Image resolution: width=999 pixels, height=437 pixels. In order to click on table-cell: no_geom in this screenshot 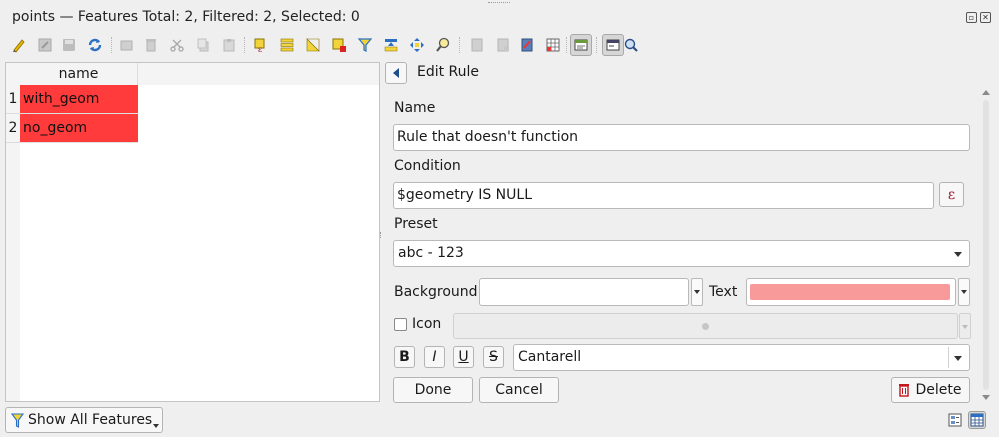, I will do `click(79, 128)`.